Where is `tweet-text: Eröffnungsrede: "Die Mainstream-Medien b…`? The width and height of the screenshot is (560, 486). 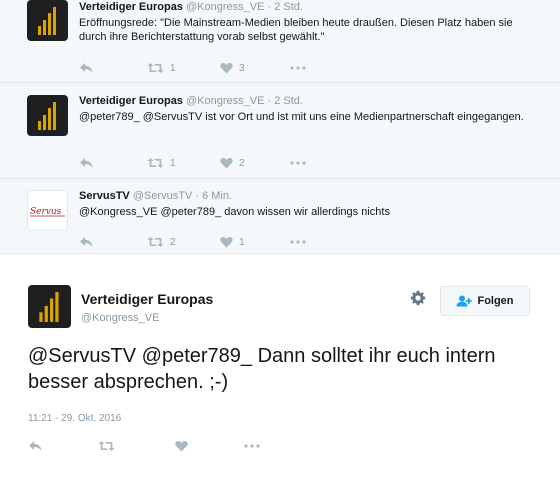 tweet-text: Eröffnungsrede: "Die Mainstream-Medien b… is located at coordinates (296, 30).